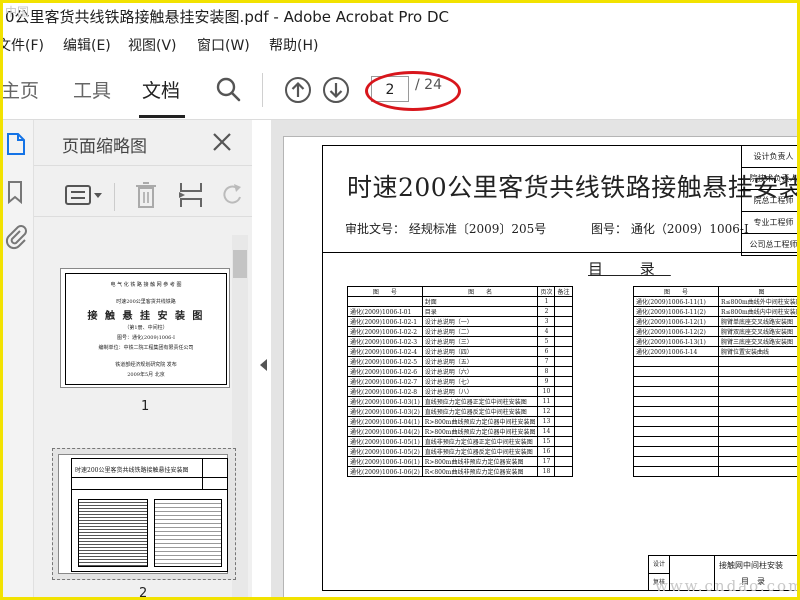 The width and height of the screenshot is (800, 600). Describe the element at coordinates (385, 391) in the screenshot. I see `table-cell: 通化(2009)1006-Ⅰ-02-8` at that location.